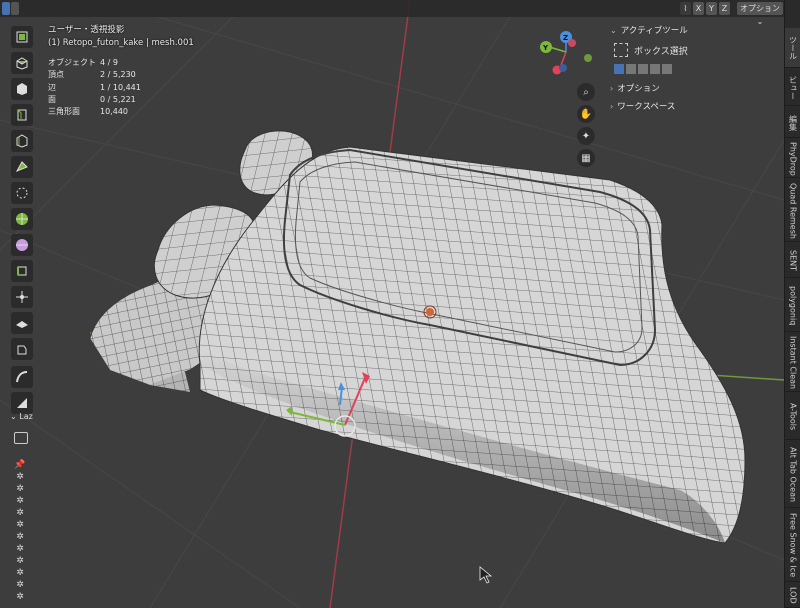  Describe the element at coordinates (643, 69) in the screenshot. I see `mode-subtract-icon` at that location.